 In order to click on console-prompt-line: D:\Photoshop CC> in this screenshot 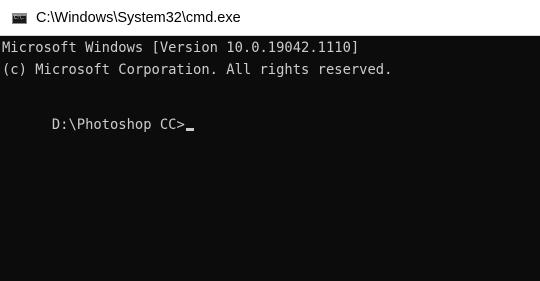, I will do `click(98, 117)`.